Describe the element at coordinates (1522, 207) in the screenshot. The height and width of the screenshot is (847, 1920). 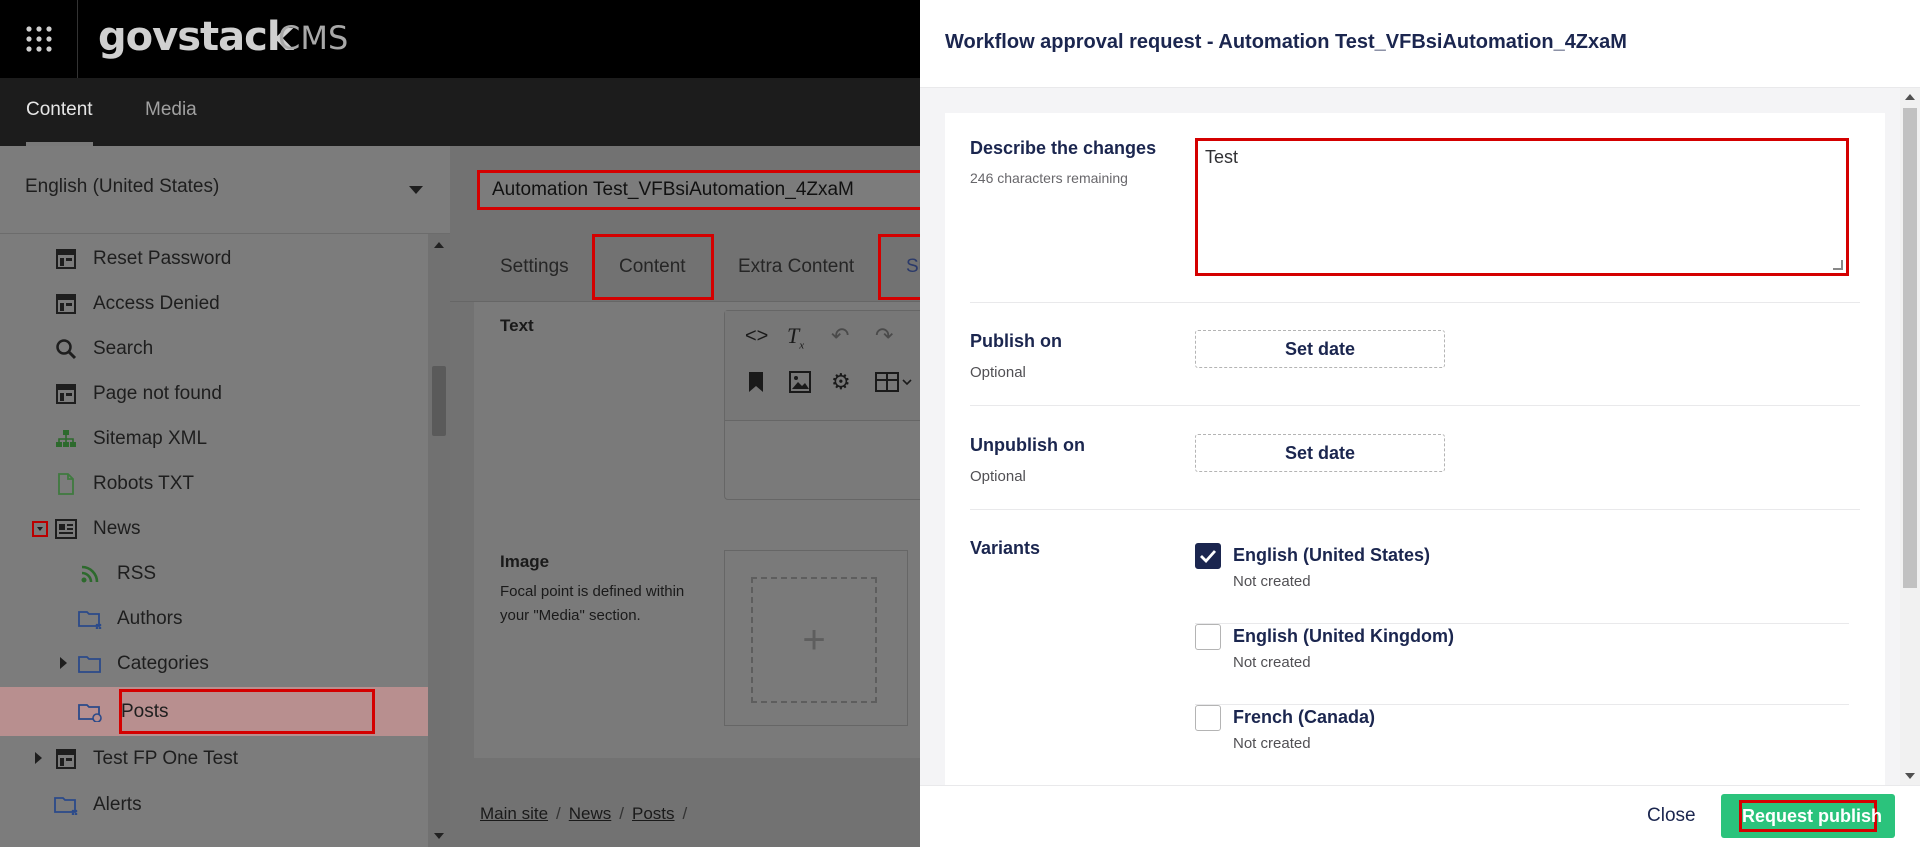
I see `describe-changes-textarea: Test` at that location.